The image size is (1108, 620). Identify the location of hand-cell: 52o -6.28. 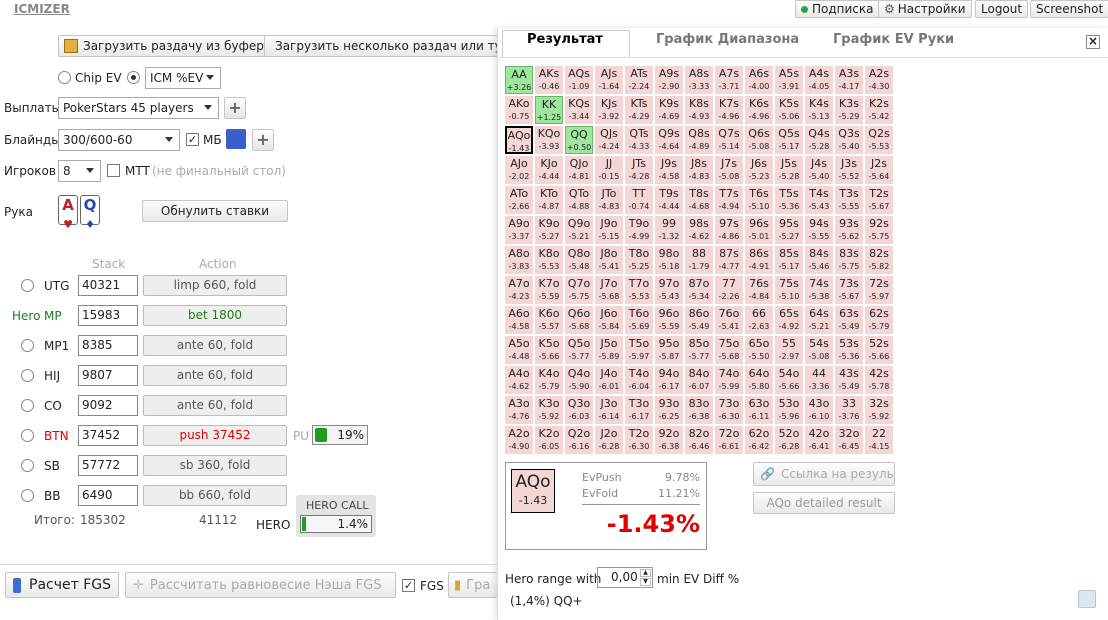
(789, 440).